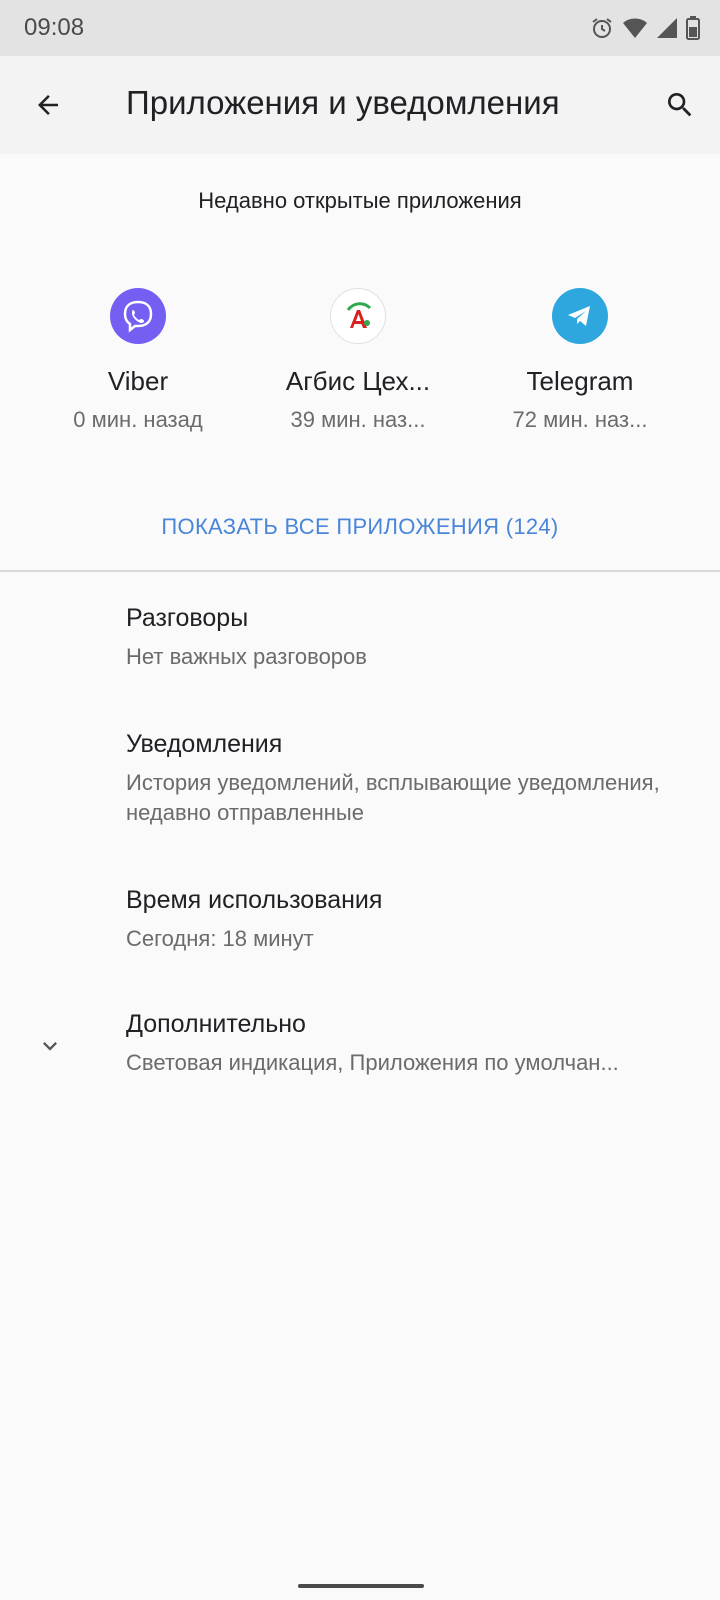 The height and width of the screenshot is (1600, 720). I want to click on pref-title: Уведомления, so click(204, 744).